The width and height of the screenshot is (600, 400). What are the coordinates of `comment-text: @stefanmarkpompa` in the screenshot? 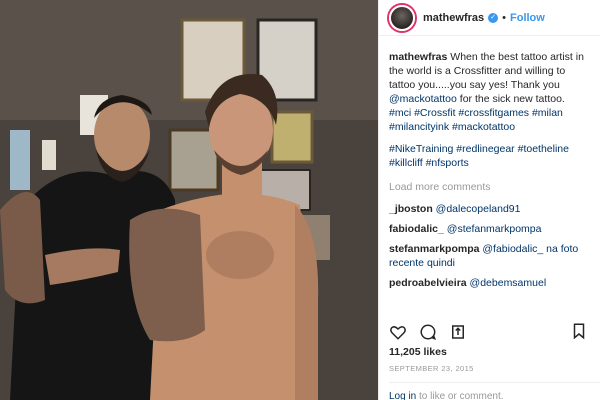 It's located at (494, 229).